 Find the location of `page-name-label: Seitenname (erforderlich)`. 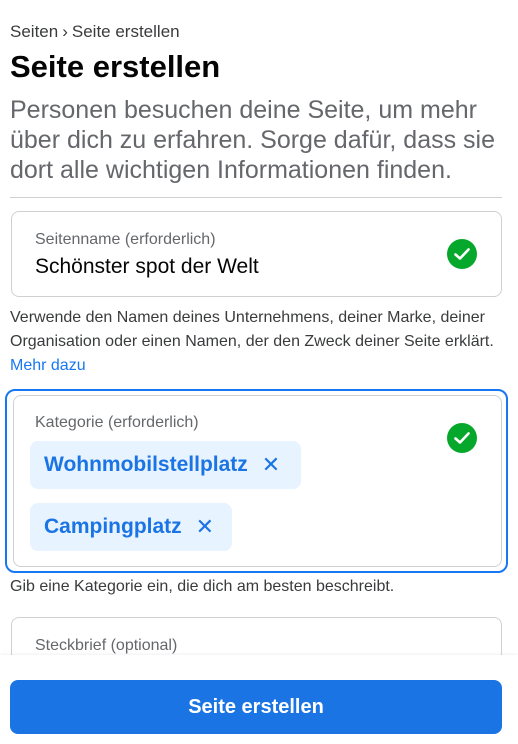

page-name-label: Seitenname (erforderlich) is located at coordinates (125, 239).